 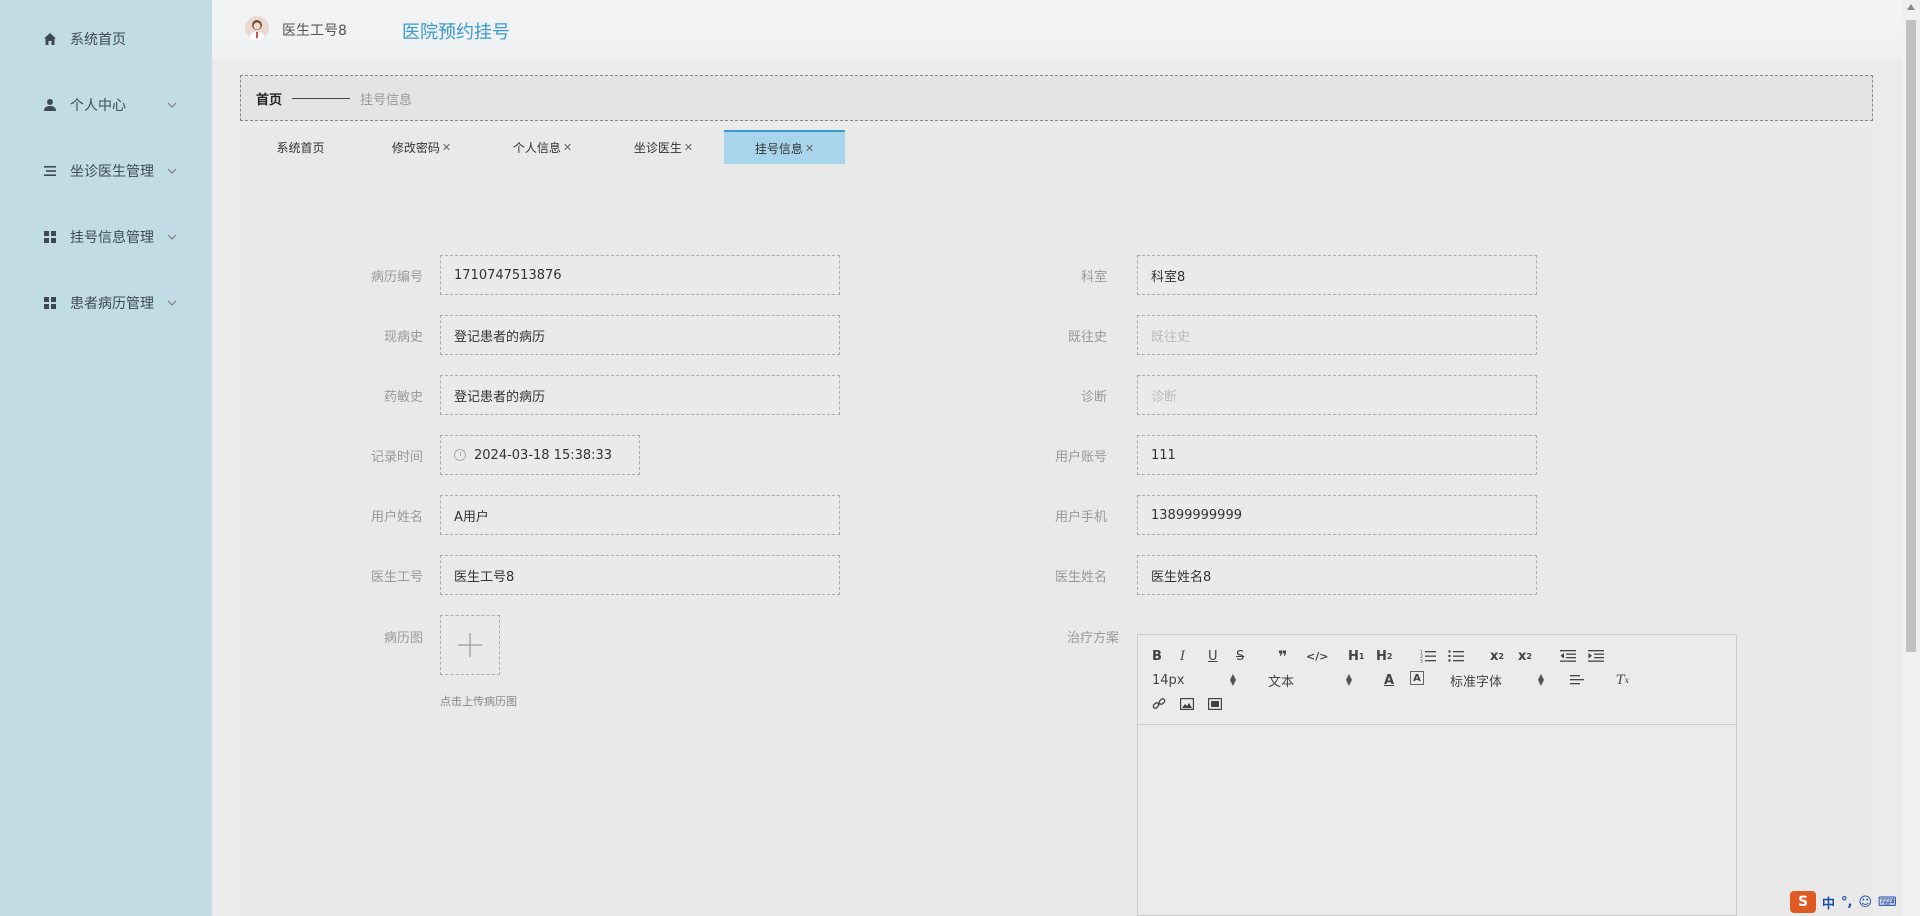 I want to click on ime-toolbar: S 中 °, ☺ ⌨, so click(x=1843, y=902).